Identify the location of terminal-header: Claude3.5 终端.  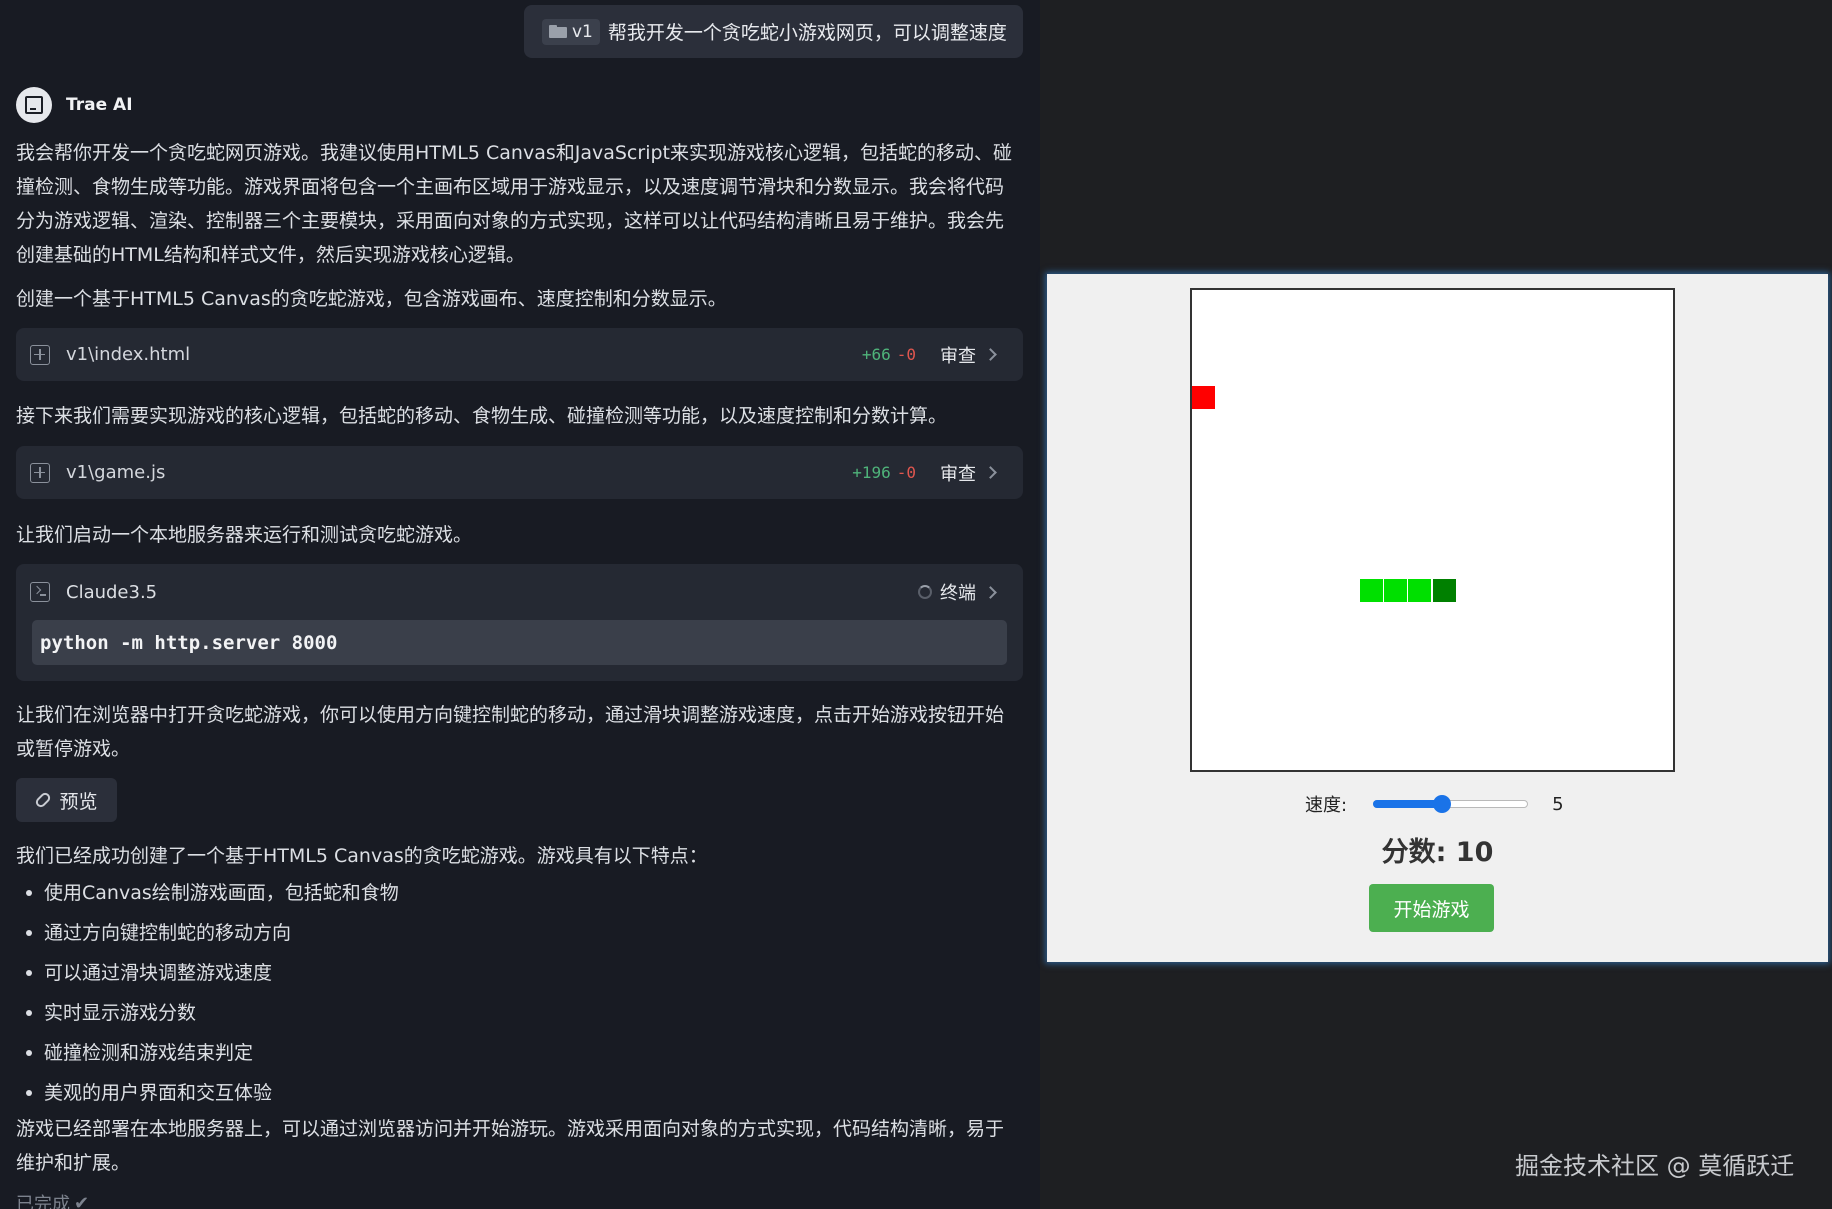
(519, 592).